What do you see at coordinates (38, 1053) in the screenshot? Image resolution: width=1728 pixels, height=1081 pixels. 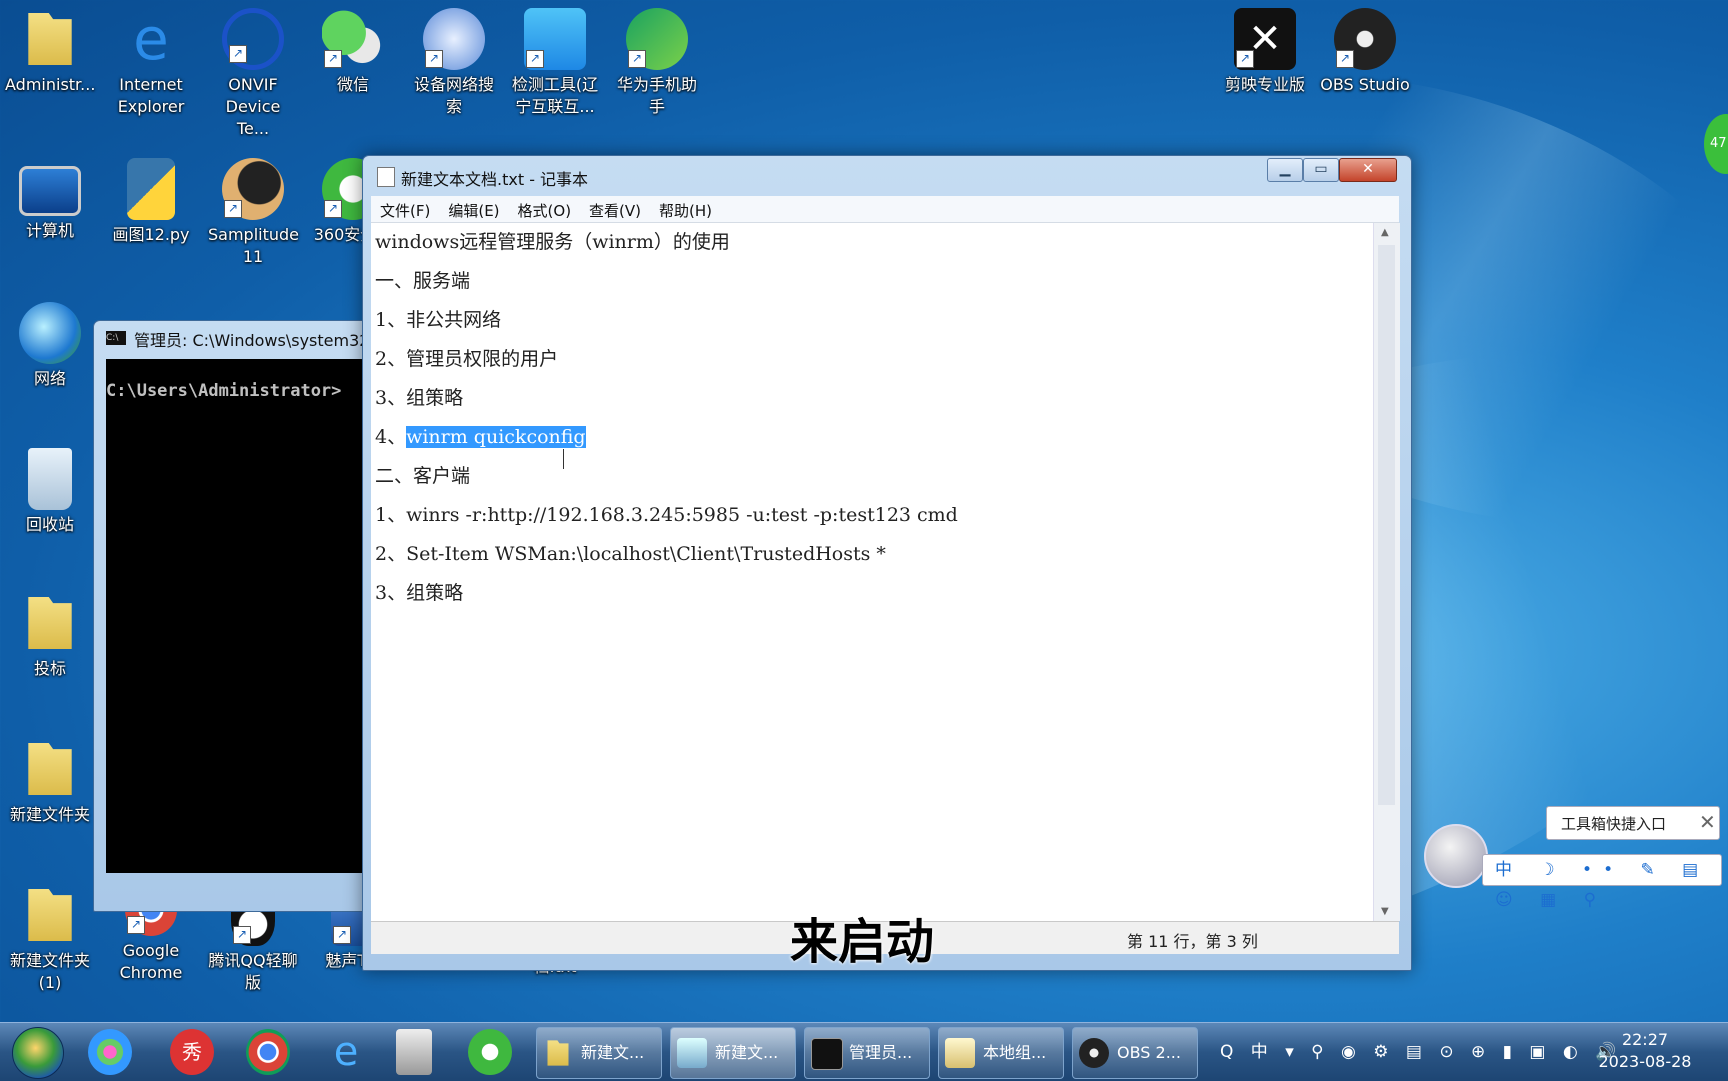 I see `start-button` at bounding box center [38, 1053].